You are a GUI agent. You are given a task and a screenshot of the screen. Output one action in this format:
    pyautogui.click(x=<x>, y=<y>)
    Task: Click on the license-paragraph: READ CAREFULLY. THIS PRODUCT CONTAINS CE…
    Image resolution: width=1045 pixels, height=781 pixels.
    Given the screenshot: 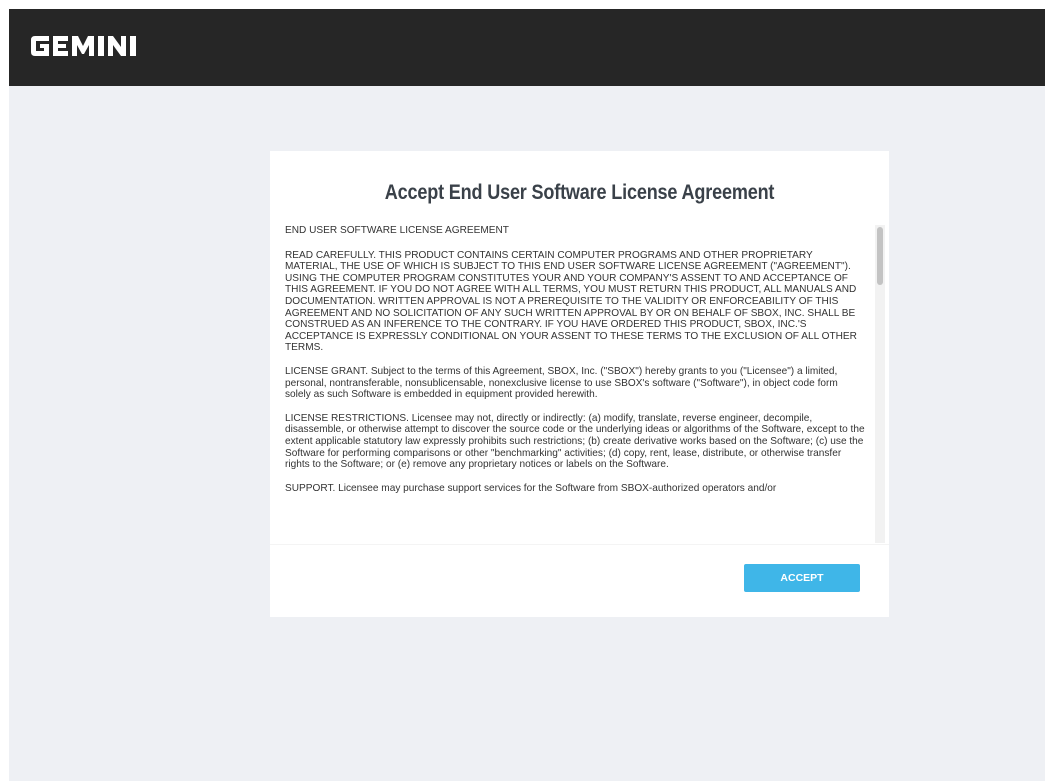 What is the action you would take?
    pyautogui.click(x=571, y=301)
    